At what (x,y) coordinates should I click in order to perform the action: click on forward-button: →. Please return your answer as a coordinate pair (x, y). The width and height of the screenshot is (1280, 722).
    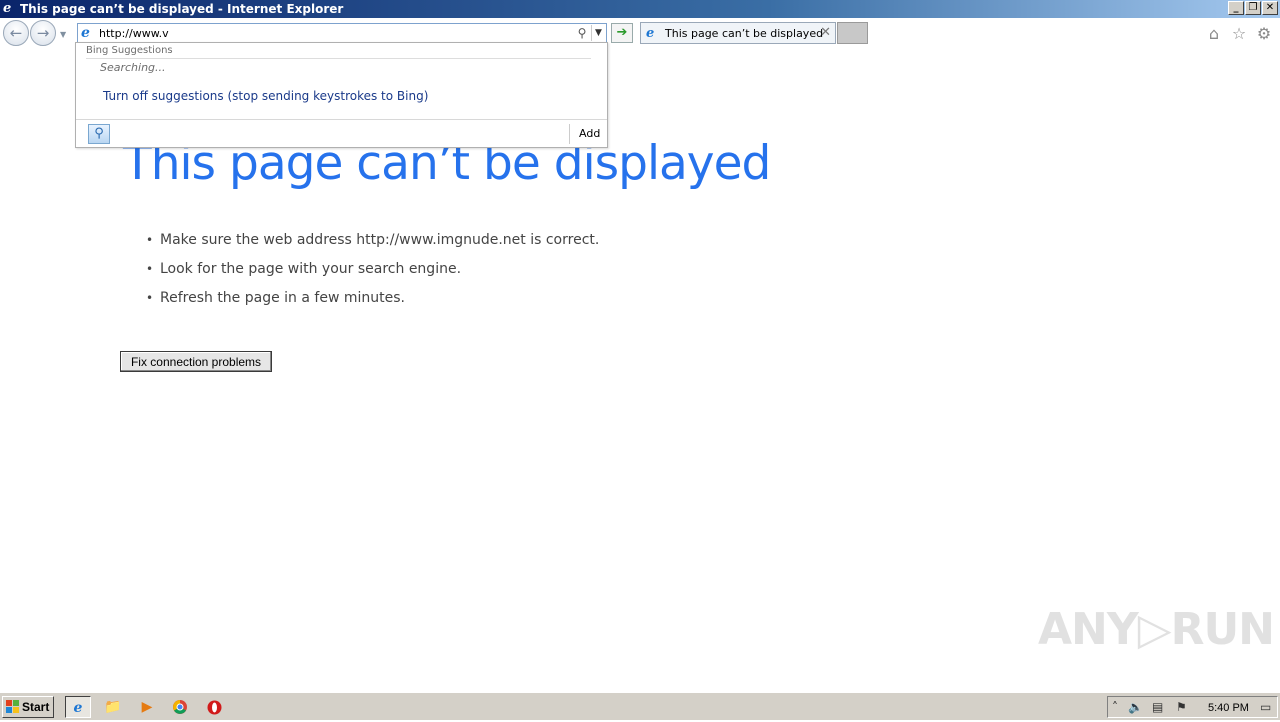
    Looking at the image, I should click on (43, 33).